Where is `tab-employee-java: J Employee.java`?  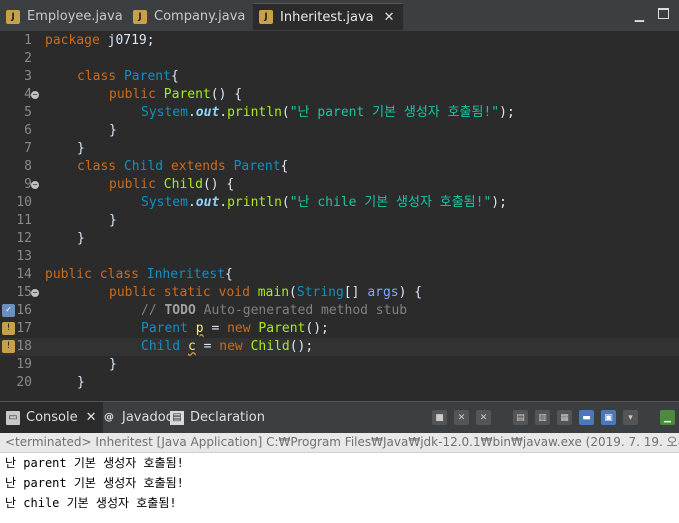
tab-employee-java: J Employee.java is located at coordinates (65, 16).